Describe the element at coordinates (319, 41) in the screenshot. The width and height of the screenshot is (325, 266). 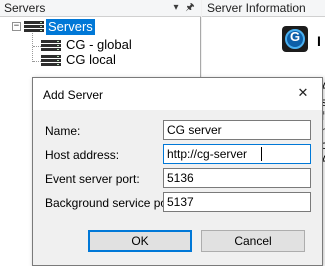
I see `info-heading: I` at that location.